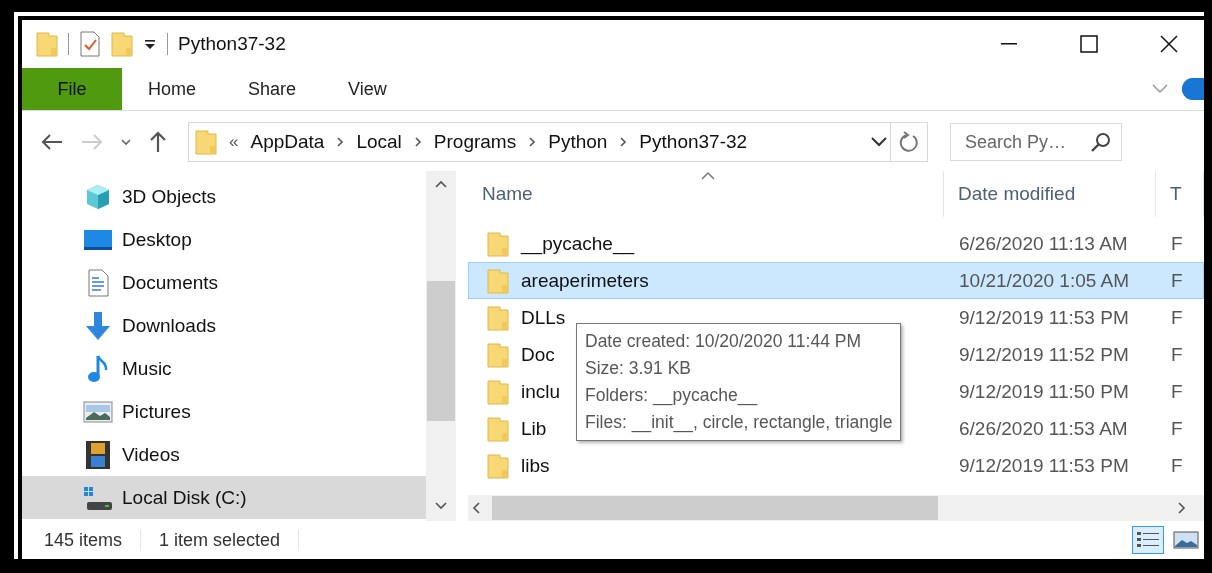 This screenshot has height=573, width=1212. I want to click on file-name: areaperimeters, so click(585, 280).